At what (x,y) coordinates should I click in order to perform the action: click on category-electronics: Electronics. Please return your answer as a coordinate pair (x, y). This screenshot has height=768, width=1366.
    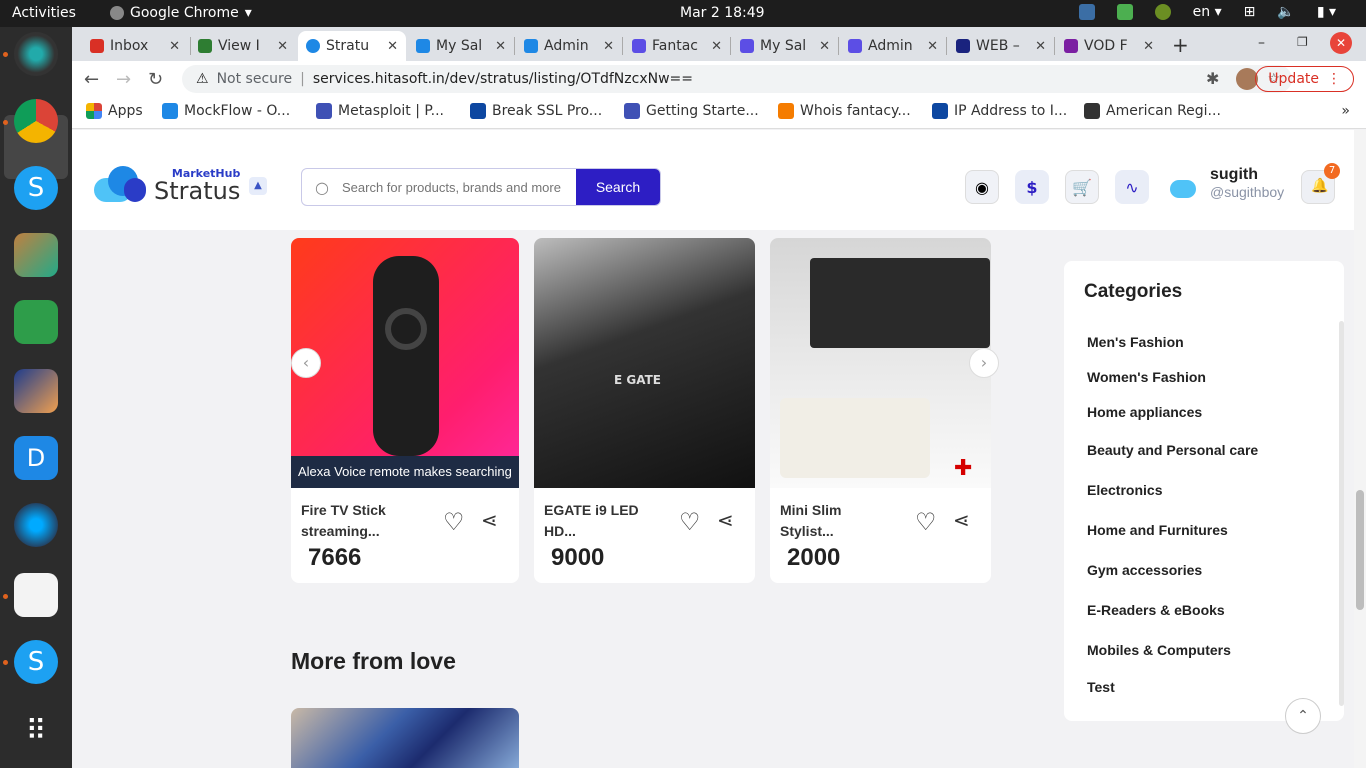
    Looking at the image, I should click on (1124, 490).